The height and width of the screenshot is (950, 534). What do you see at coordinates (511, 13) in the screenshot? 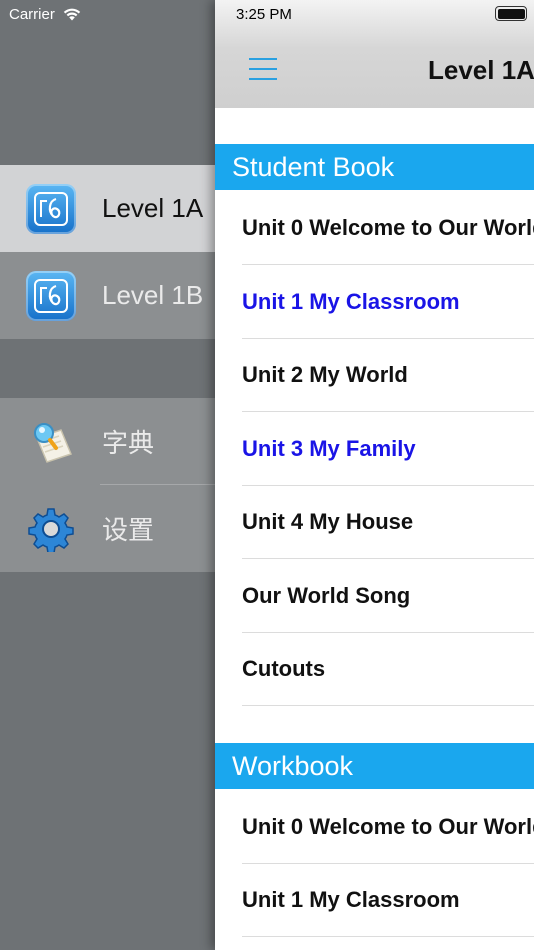
I see `battery-icon` at bounding box center [511, 13].